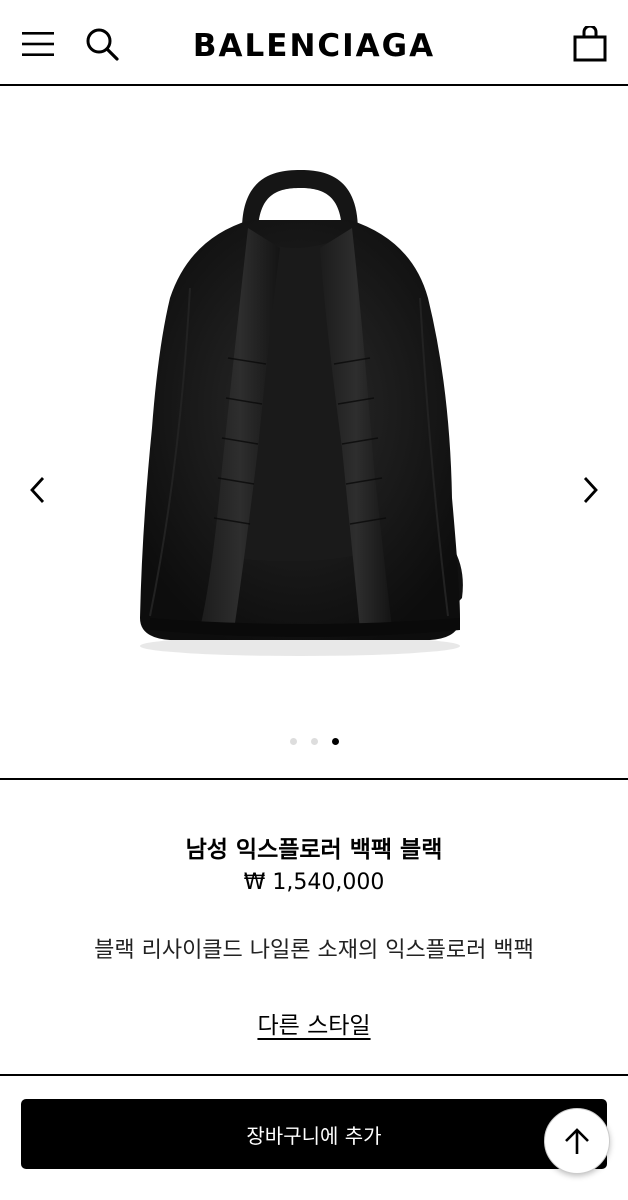  What do you see at coordinates (314, 1134) in the screenshot?
I see `add-to-cart-button: 장바구니에 추가` at bounding box center [314, 1134].